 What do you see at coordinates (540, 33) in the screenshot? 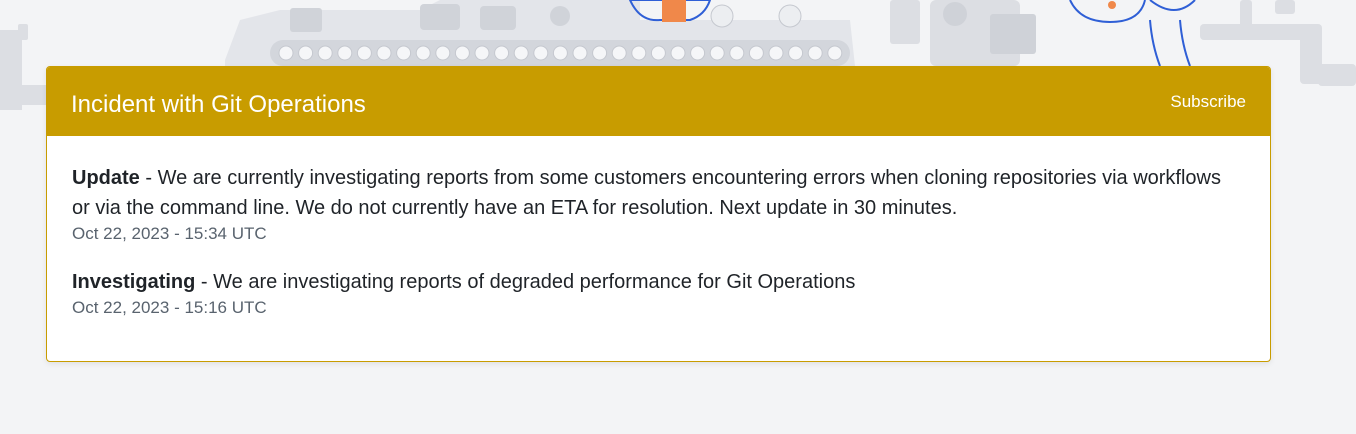
I see `conveyor-machine-graphic` at bounding box center [540, 33].